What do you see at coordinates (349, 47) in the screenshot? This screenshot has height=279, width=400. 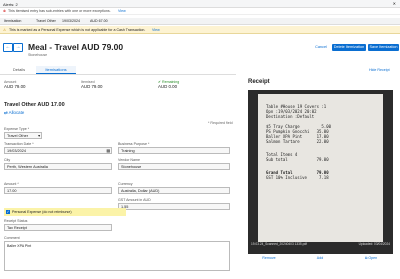 I see `delete-itemization-button: Delete Itemization` at bounding box center [349, 47].